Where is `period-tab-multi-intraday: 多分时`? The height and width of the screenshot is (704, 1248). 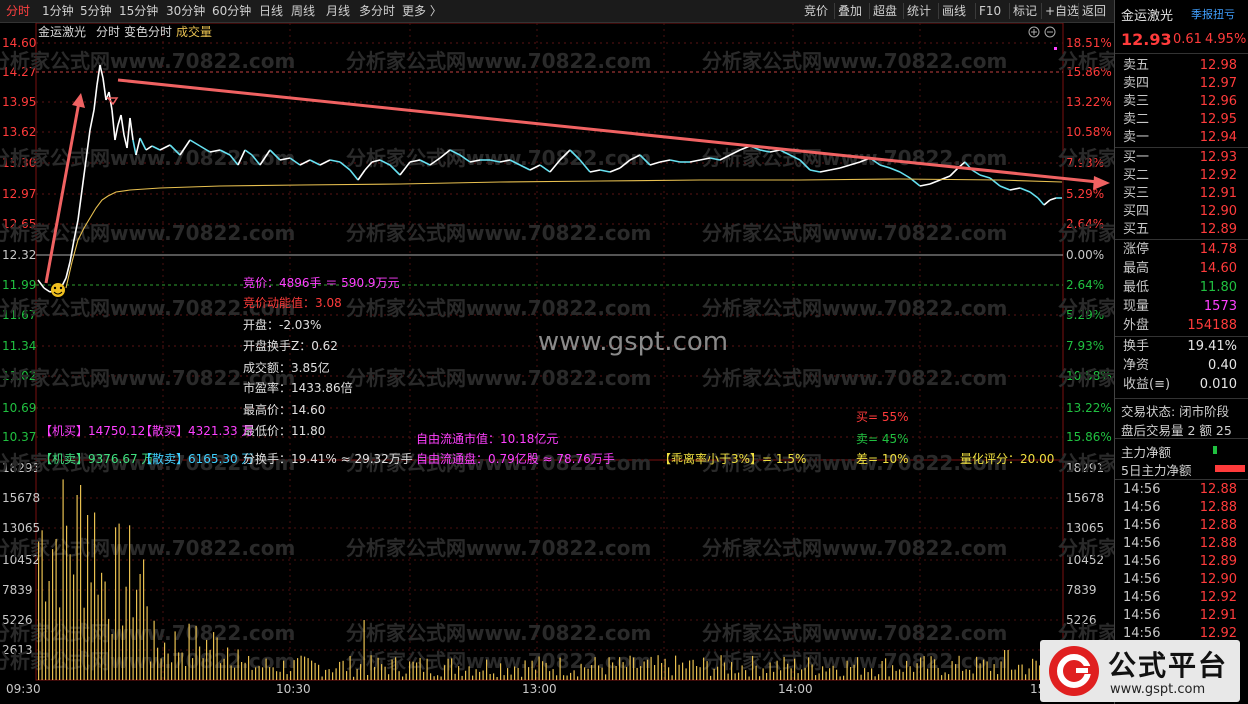 period-tab-multi-intraday: 多分时 is located at coordinates (377, 11).